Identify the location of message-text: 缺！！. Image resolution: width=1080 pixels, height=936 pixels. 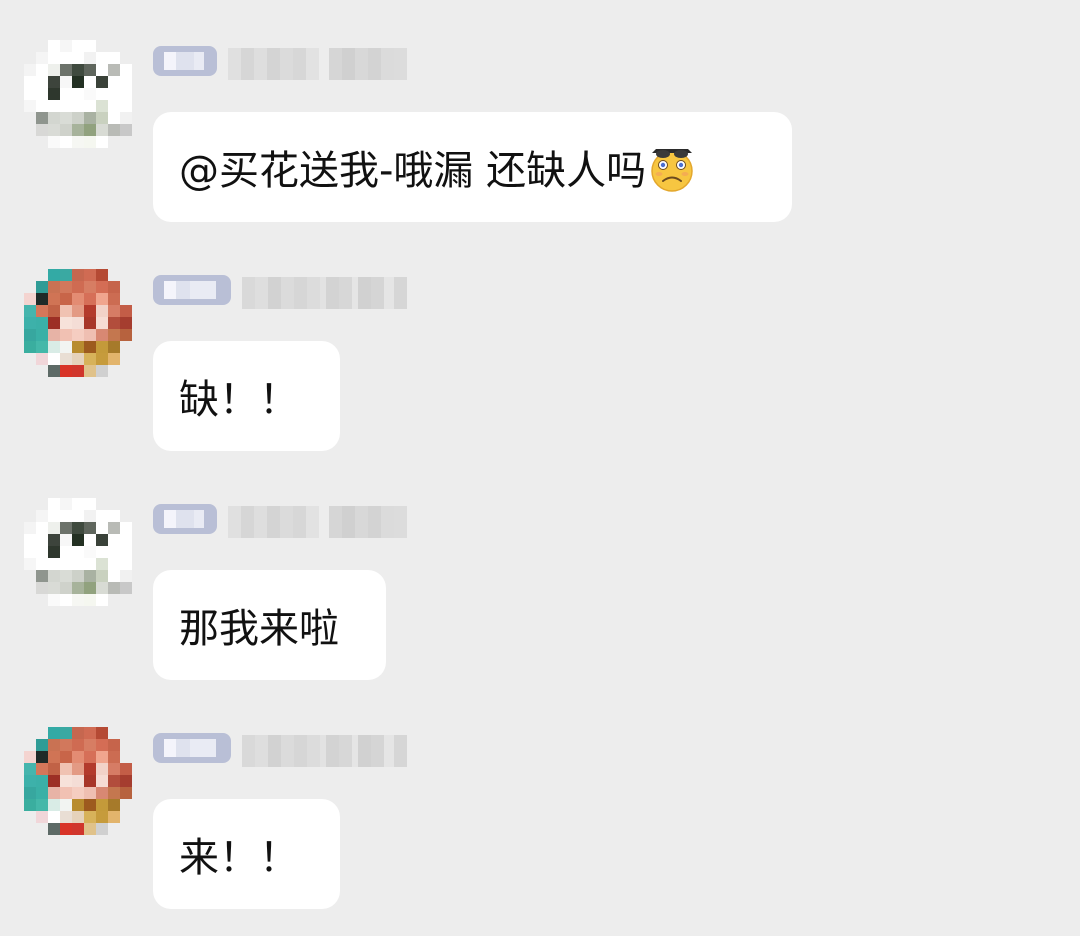
(239, 400).